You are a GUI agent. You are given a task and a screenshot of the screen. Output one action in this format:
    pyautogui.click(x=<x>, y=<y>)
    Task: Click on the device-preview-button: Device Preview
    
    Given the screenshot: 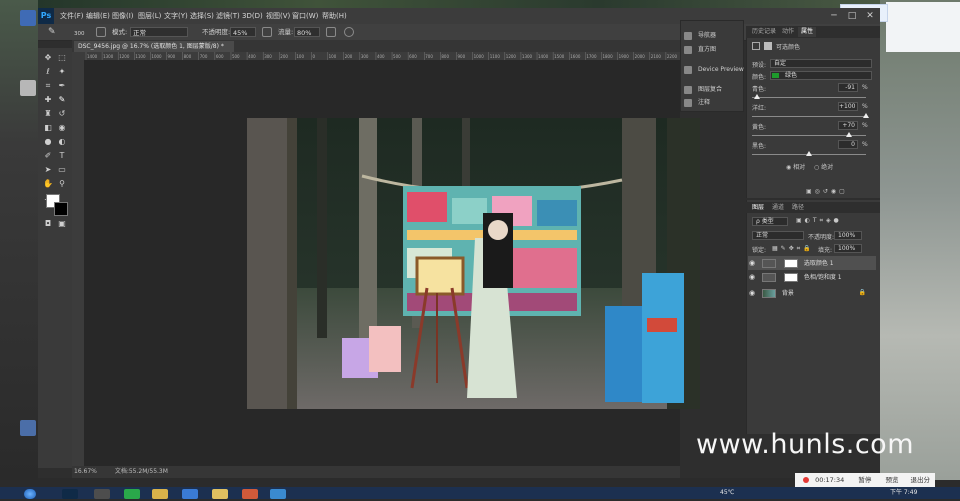 What is the action you would take?
    pyautogui.click(x=714, y=70)
    